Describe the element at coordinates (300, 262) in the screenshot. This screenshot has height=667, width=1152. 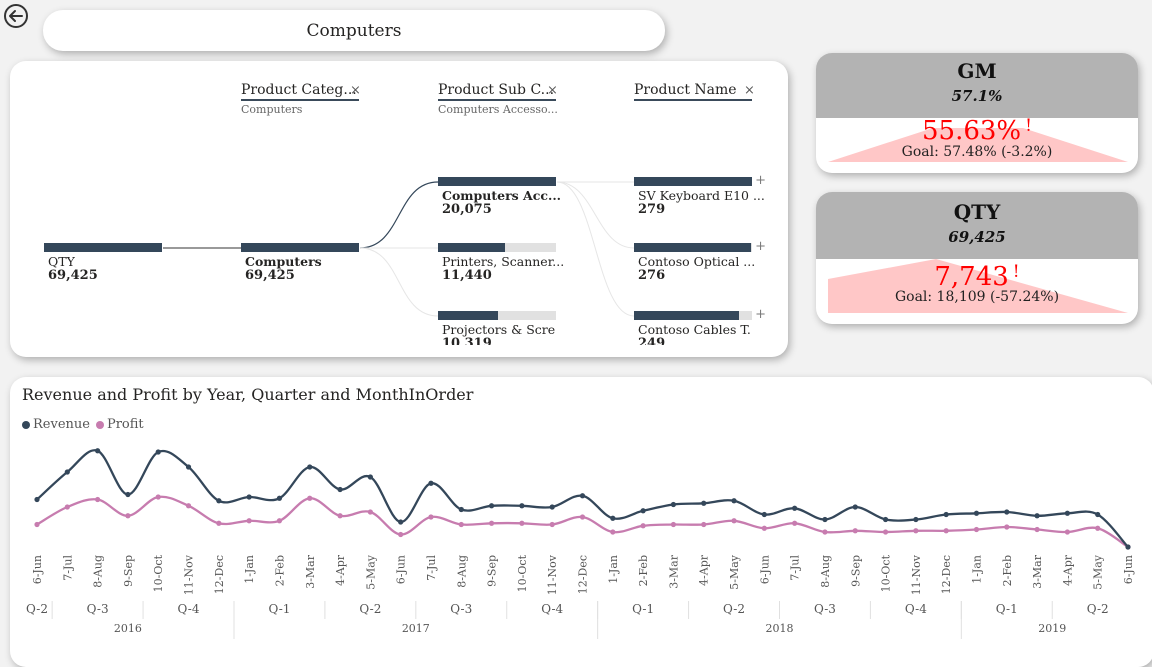
I see `tree-node-category: Computers 69,425` at that location.